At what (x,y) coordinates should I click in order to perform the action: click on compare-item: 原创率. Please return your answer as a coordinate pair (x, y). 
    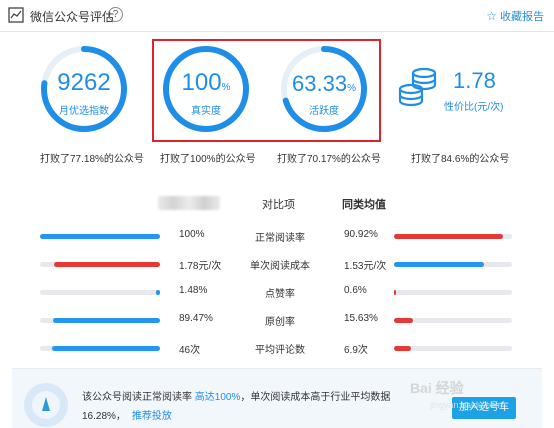
    Looking at the image, I should click on (280, 322).